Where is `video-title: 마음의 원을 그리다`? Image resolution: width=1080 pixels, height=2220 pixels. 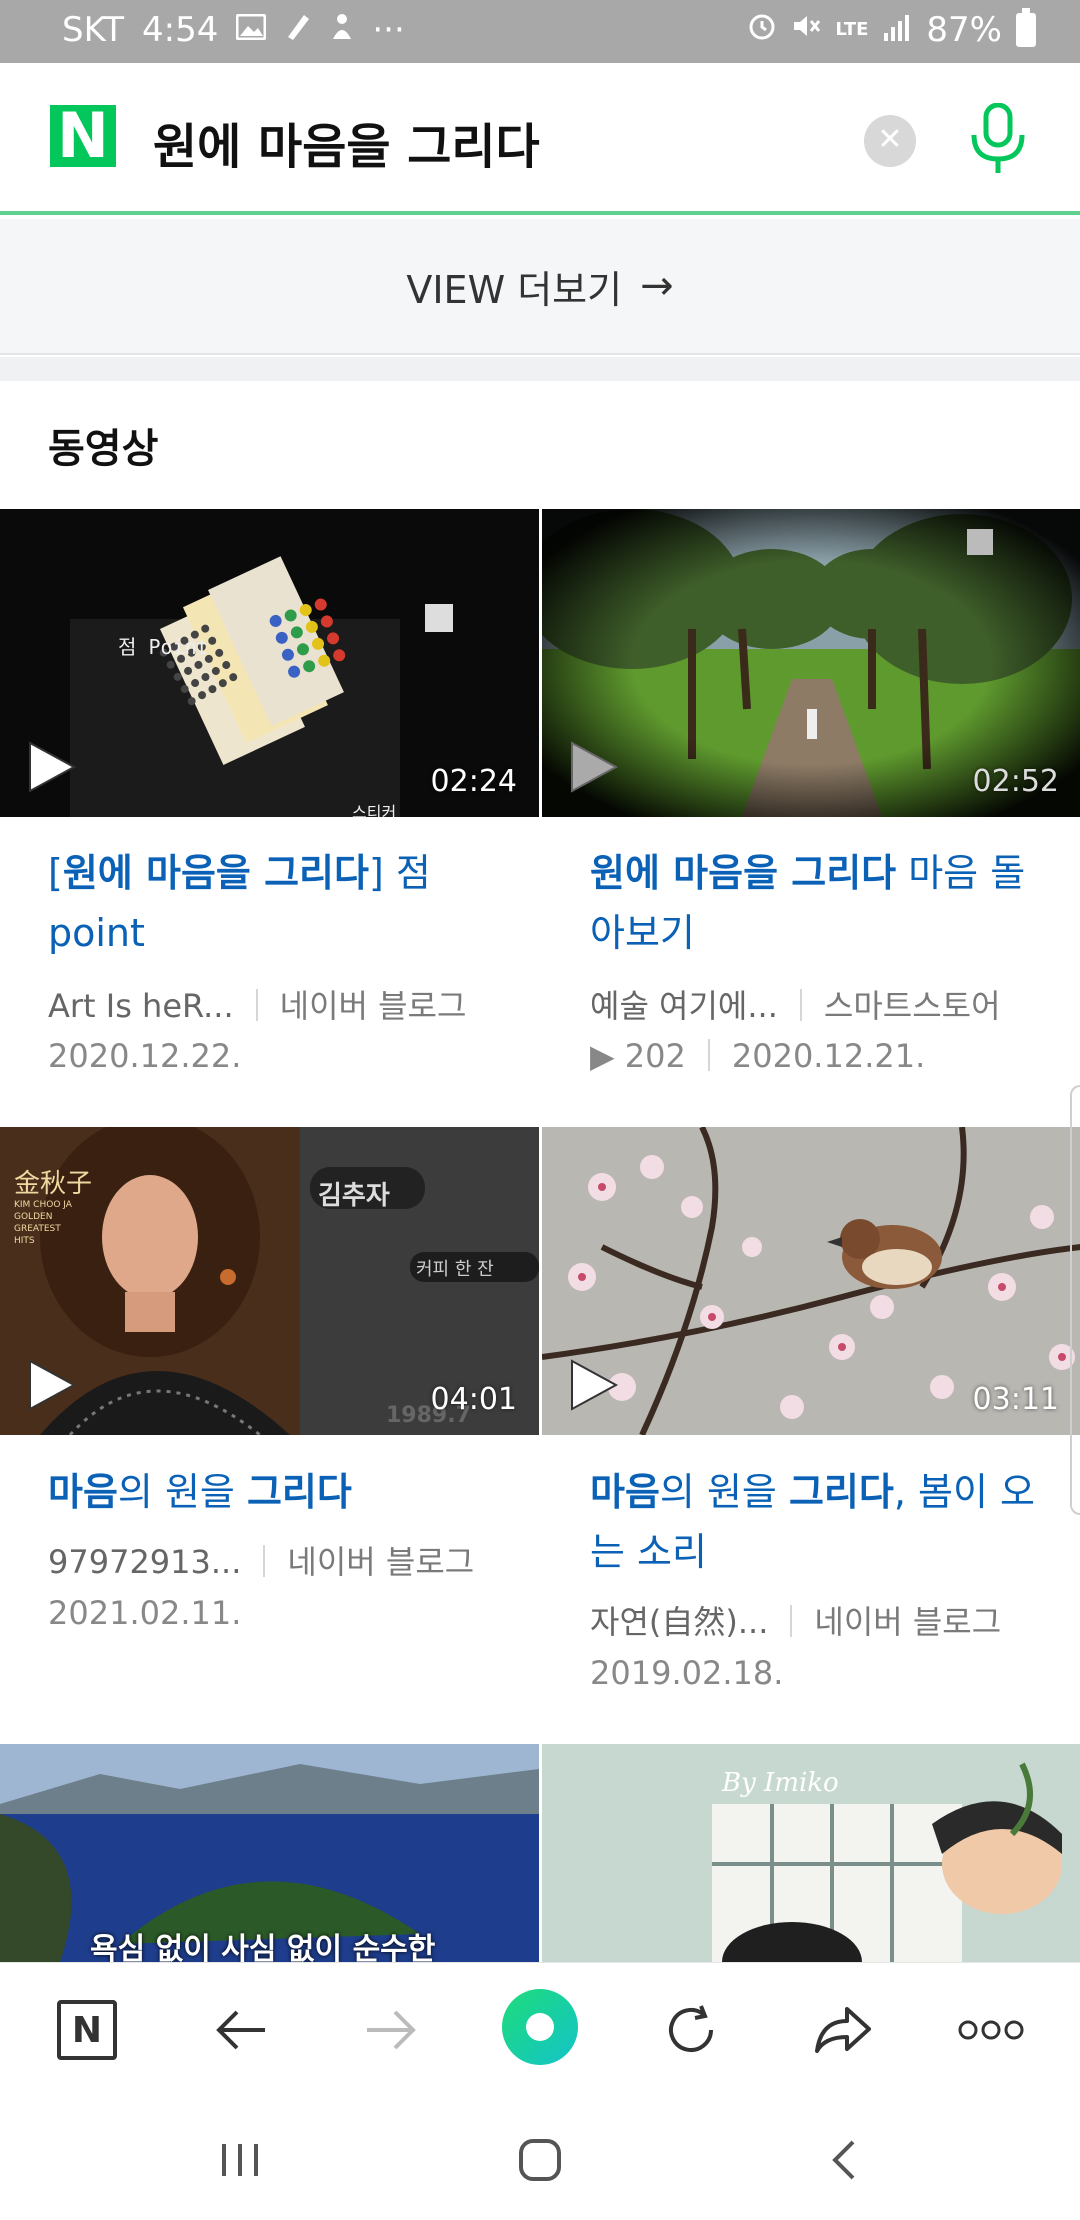 video-title: 마음의 원을 그리다 is located at coordinates (283, 1492).